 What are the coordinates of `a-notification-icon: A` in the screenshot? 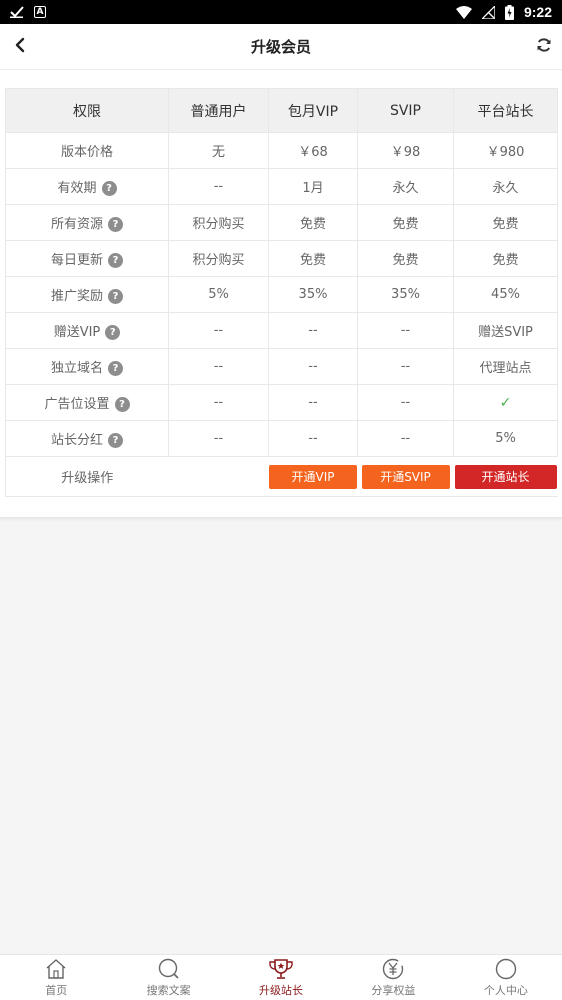 It's located at (40, 12).